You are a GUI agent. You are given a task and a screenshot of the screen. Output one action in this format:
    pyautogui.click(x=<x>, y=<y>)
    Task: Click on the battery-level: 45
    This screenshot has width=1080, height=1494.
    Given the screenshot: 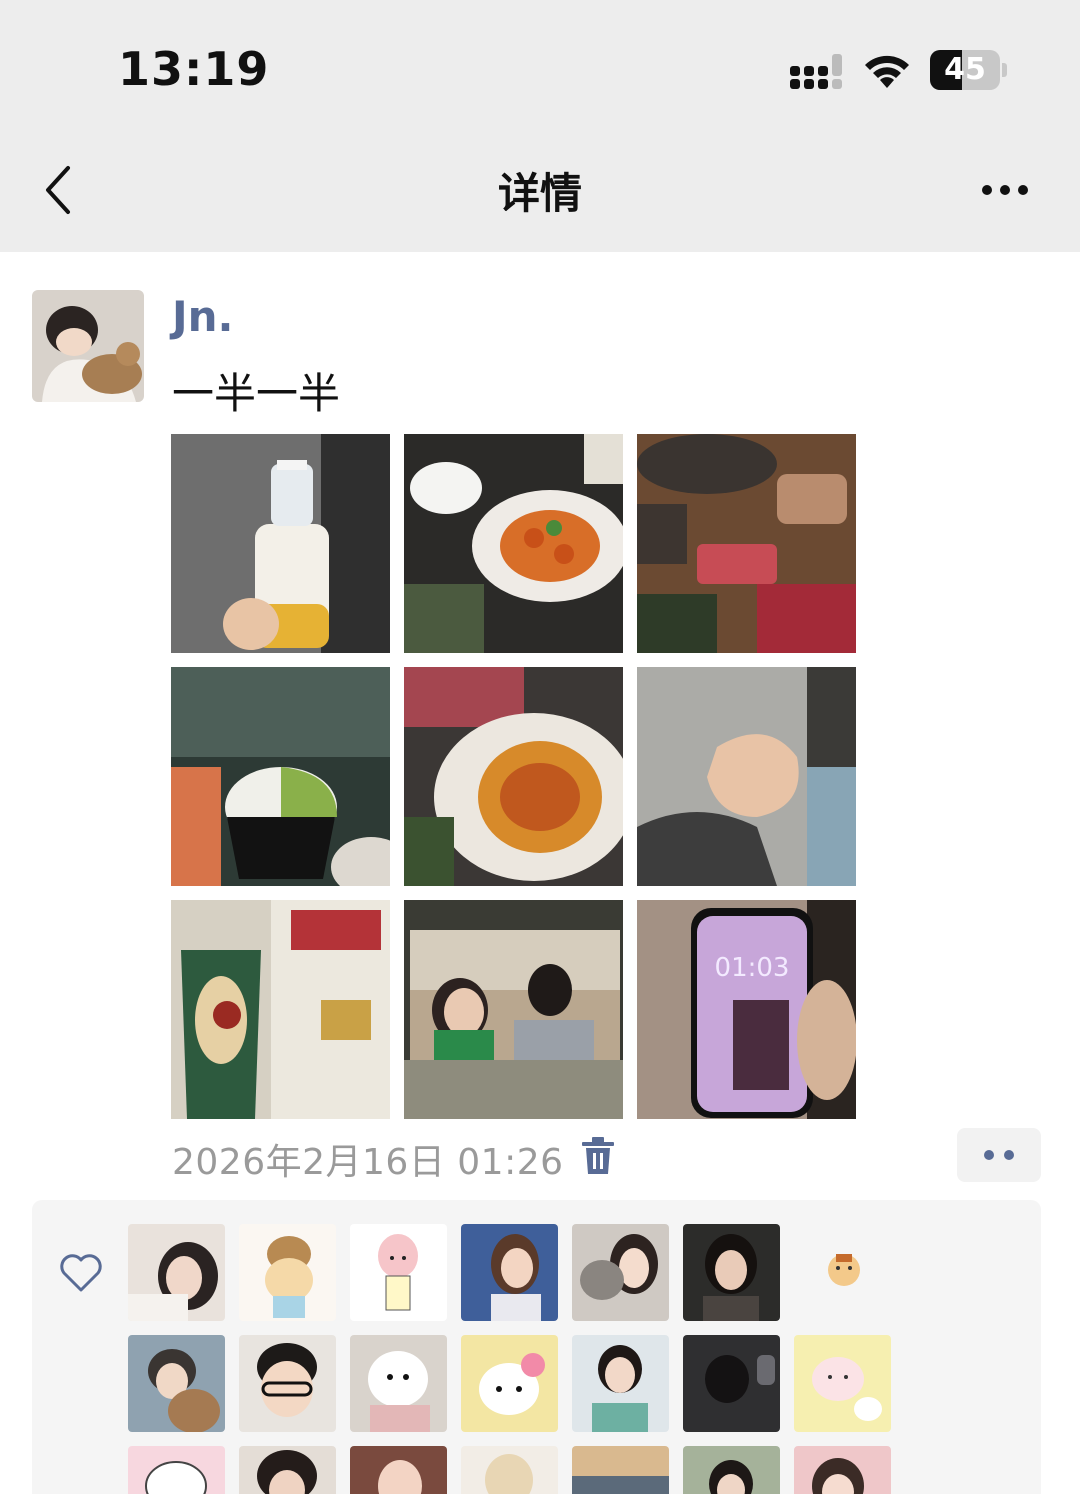 What is the action you would take?
    pyautogui.click(x=965, y=69)
    